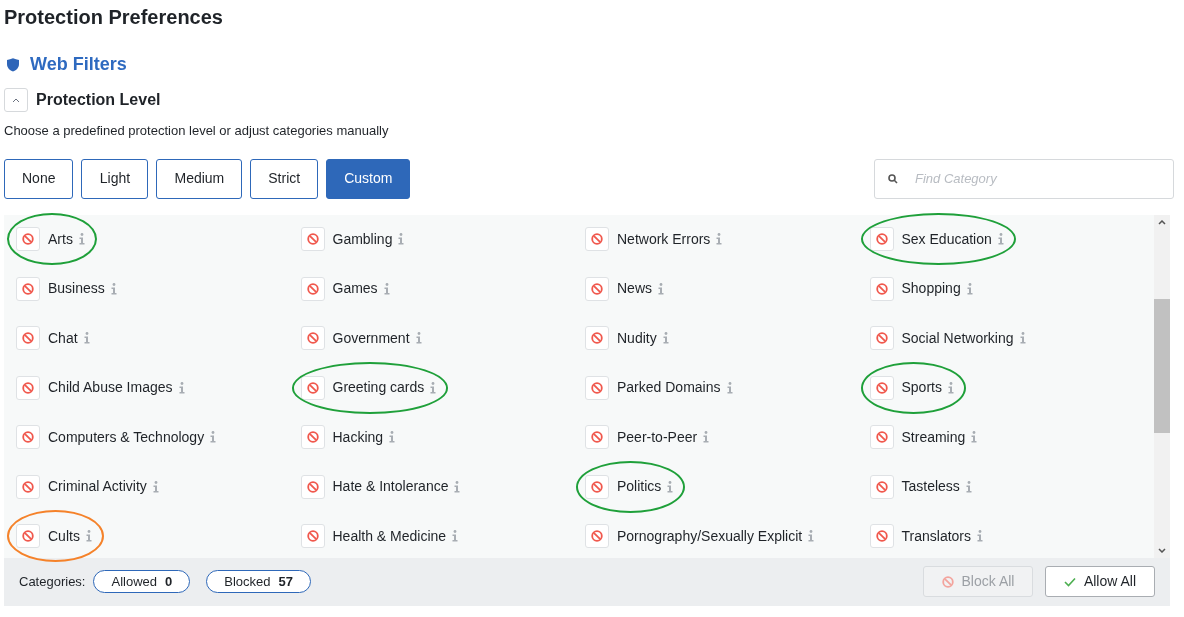 This screenshot has height=617, width=1184. Describe the element at coordinates (115, 178) in the screenshot. I see `level-button: Light` at that location.